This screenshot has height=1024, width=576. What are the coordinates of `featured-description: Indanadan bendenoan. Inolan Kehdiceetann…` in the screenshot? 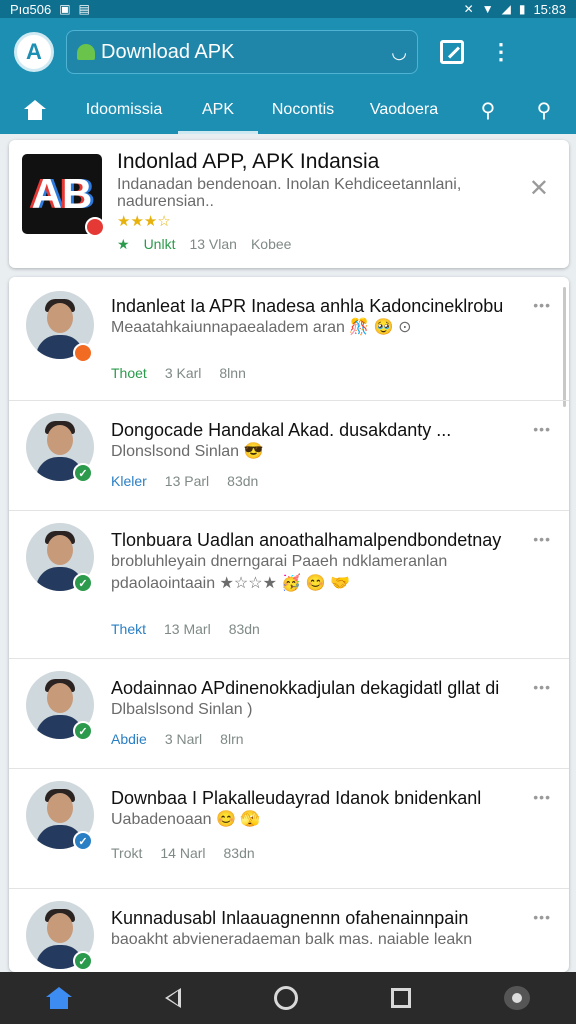 It's located at (289, 193).